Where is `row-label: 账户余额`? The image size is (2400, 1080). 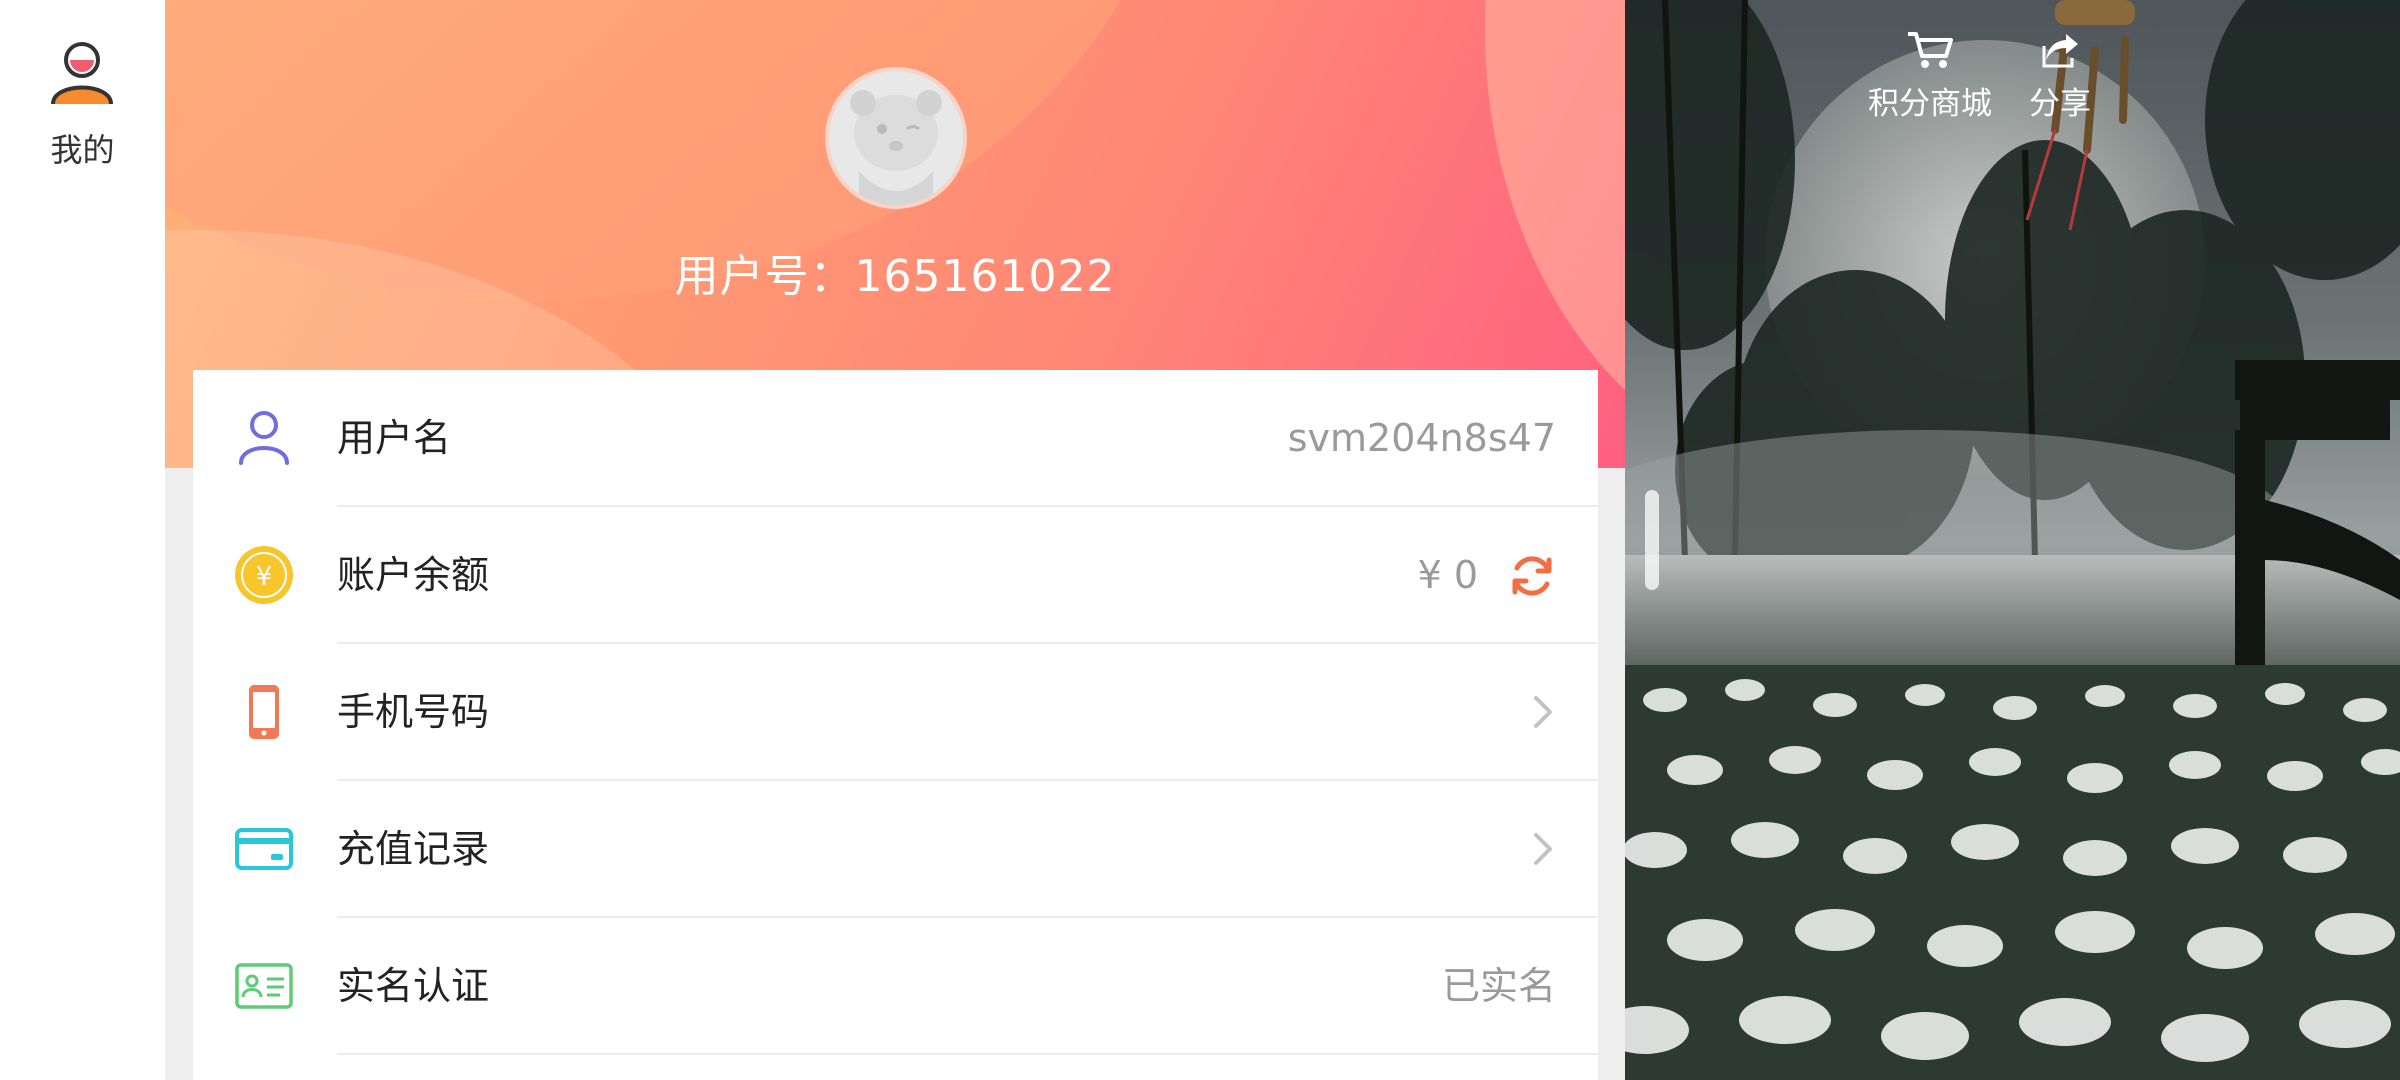
row-label: 账户余额 is located at coordinates (413, 575).